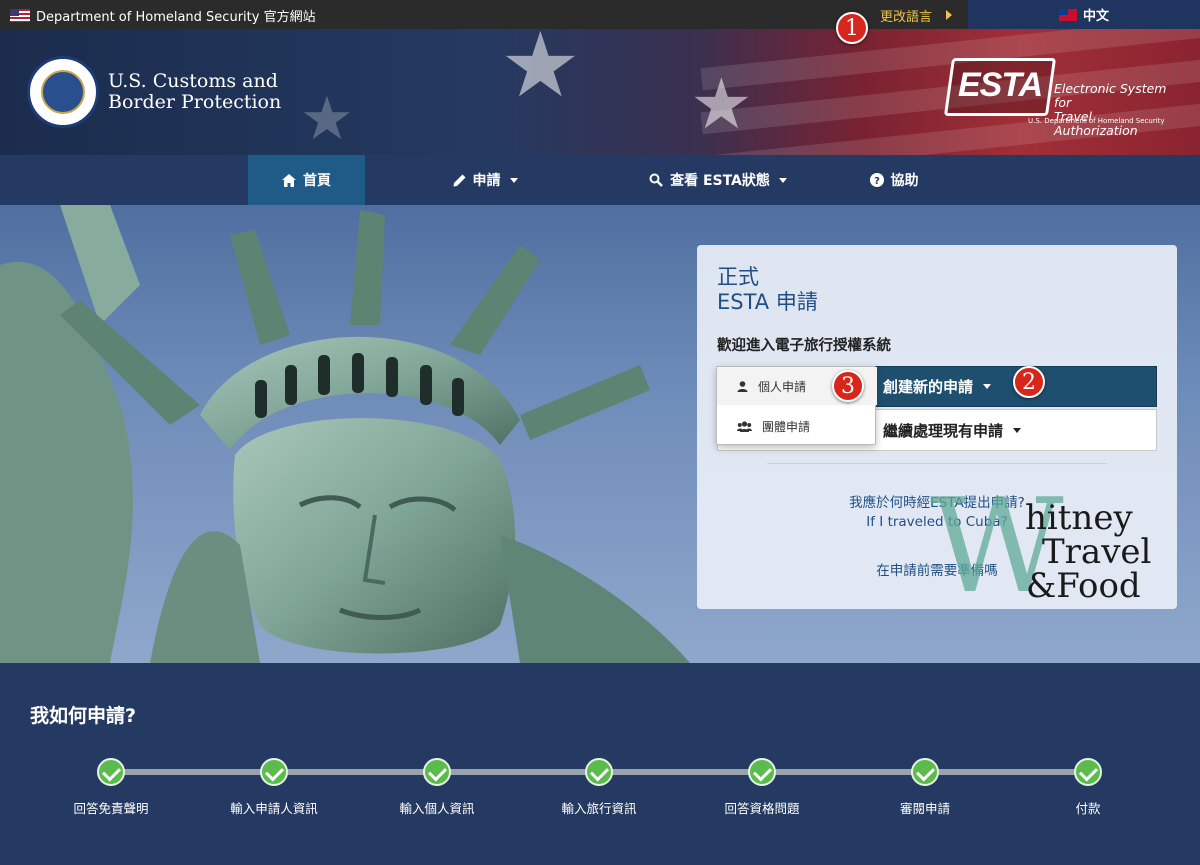 The width and height of the screenshot is (1200, 865). I want to click on esta-desc-line-1: Electronic System for, so click(1110, 95).